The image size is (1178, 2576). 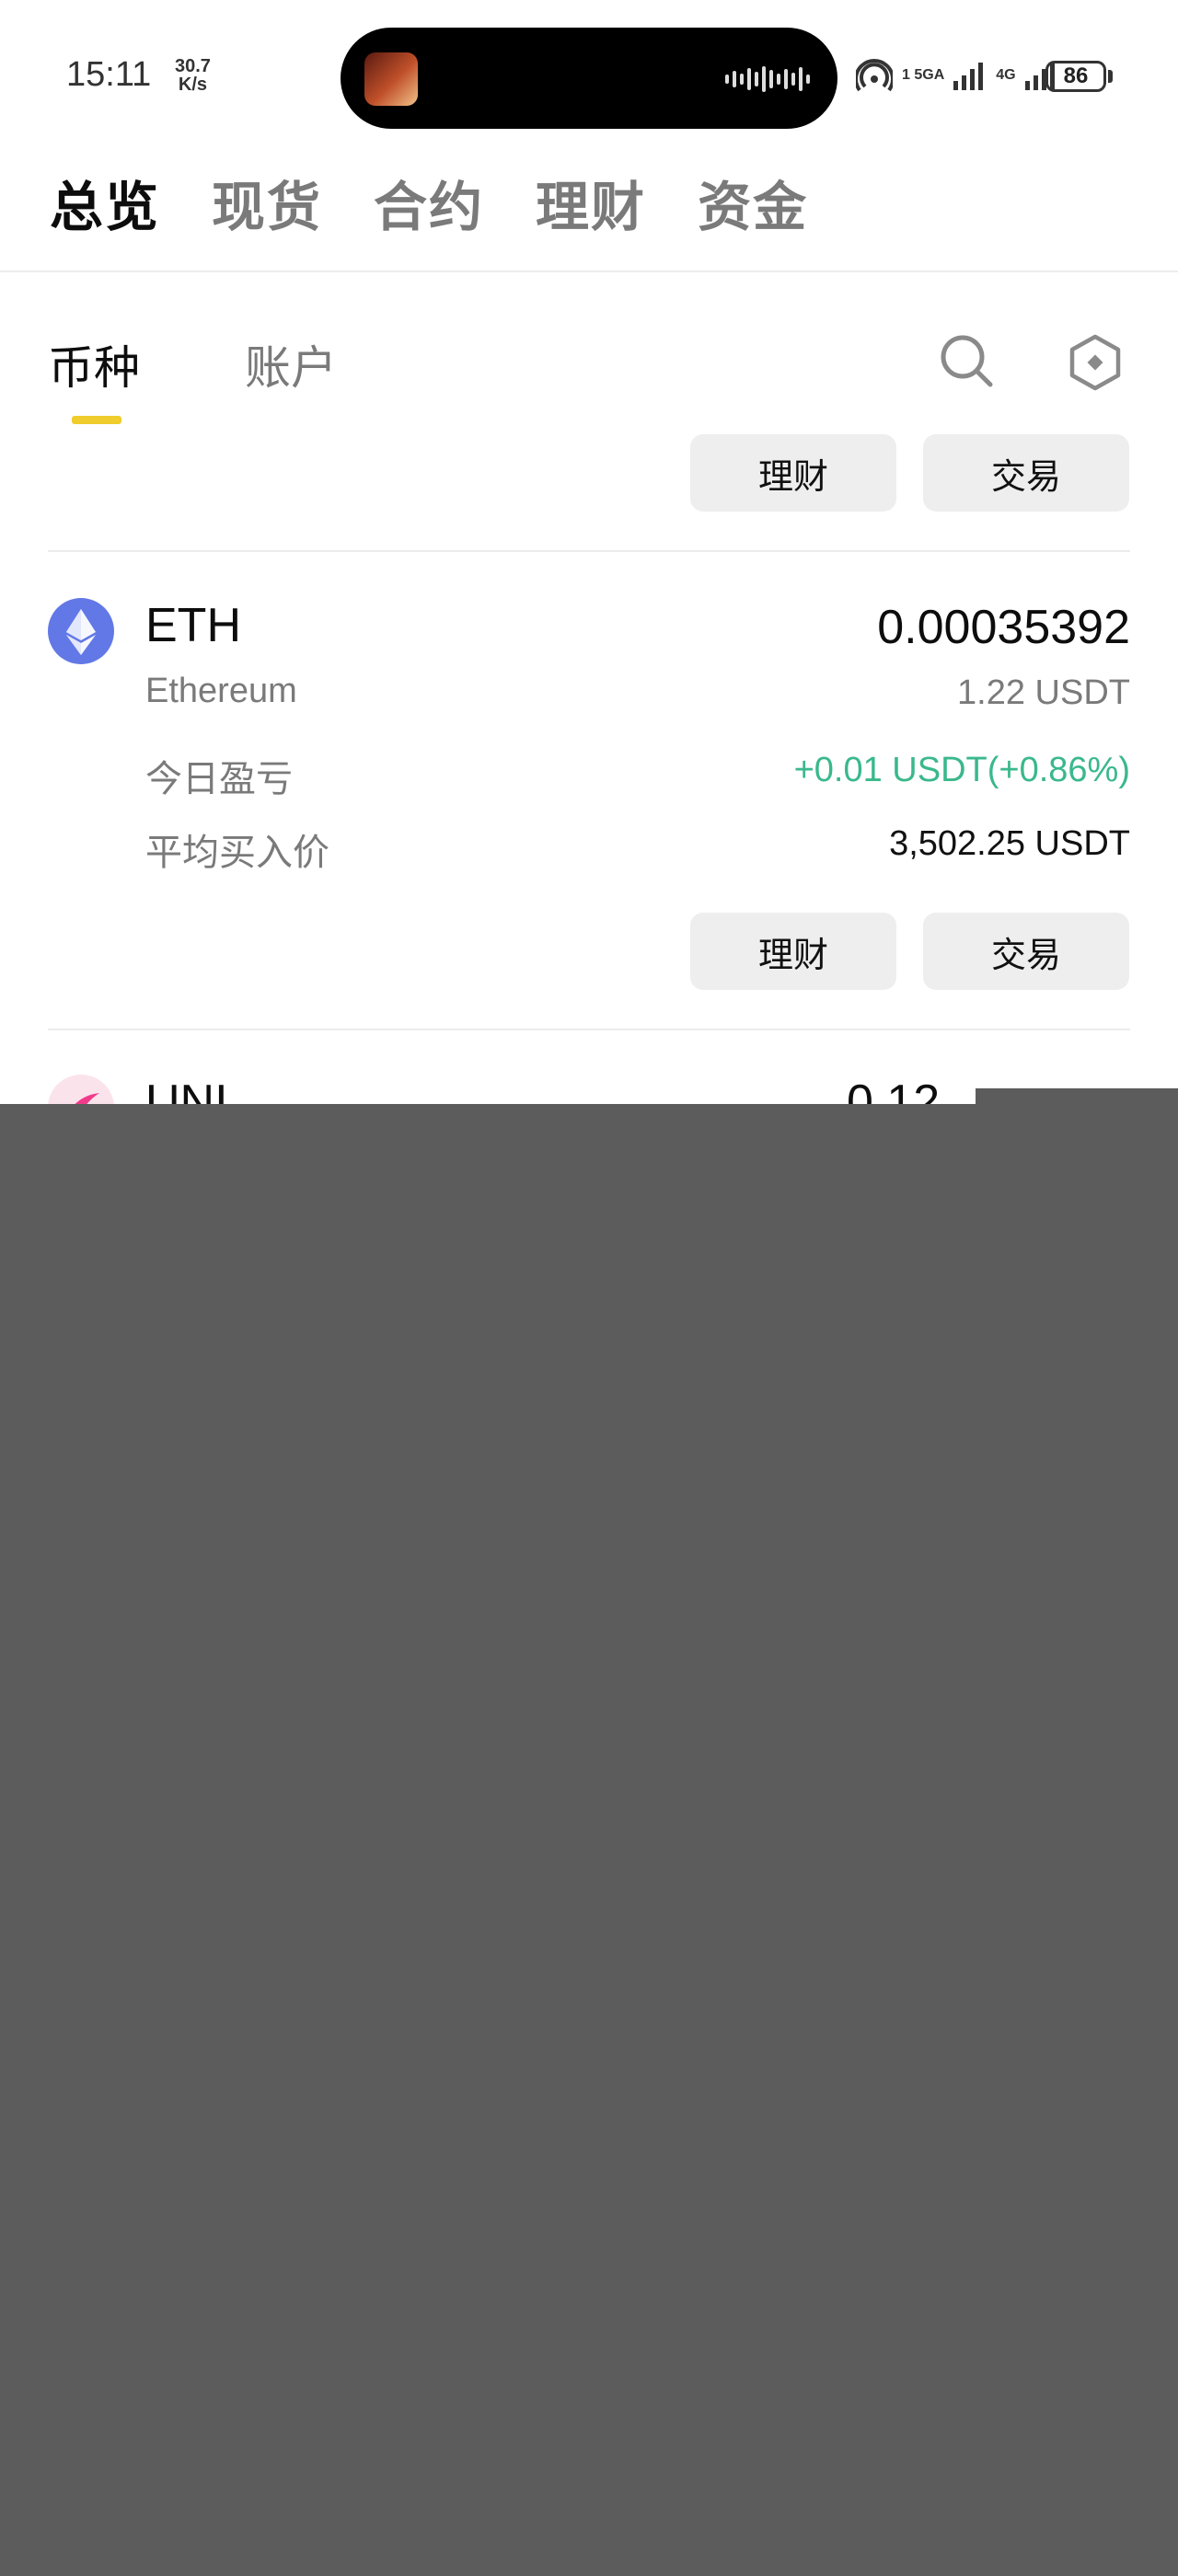 I want to click on tab-earn: 理财, so click(x=591, y=202).